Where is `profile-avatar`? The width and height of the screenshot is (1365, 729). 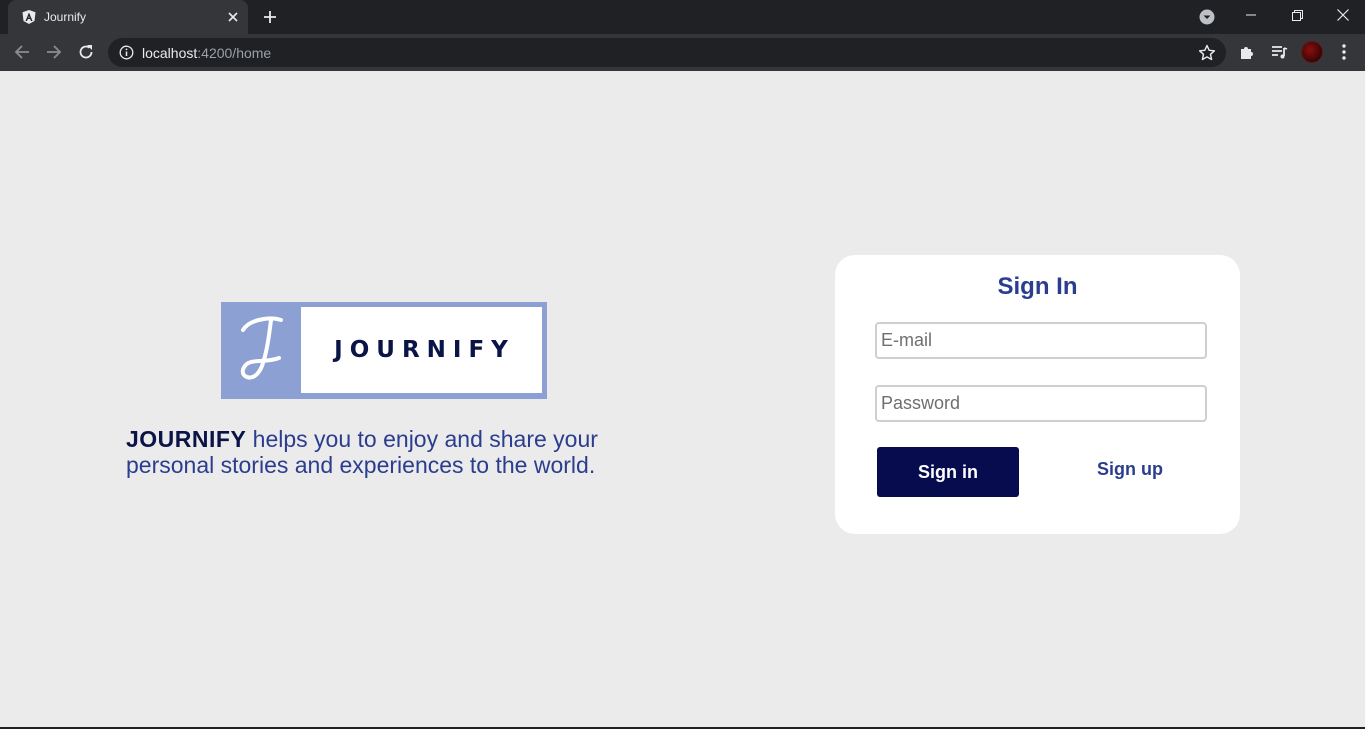
profile-avatar is located at coordinates (1312, 52).